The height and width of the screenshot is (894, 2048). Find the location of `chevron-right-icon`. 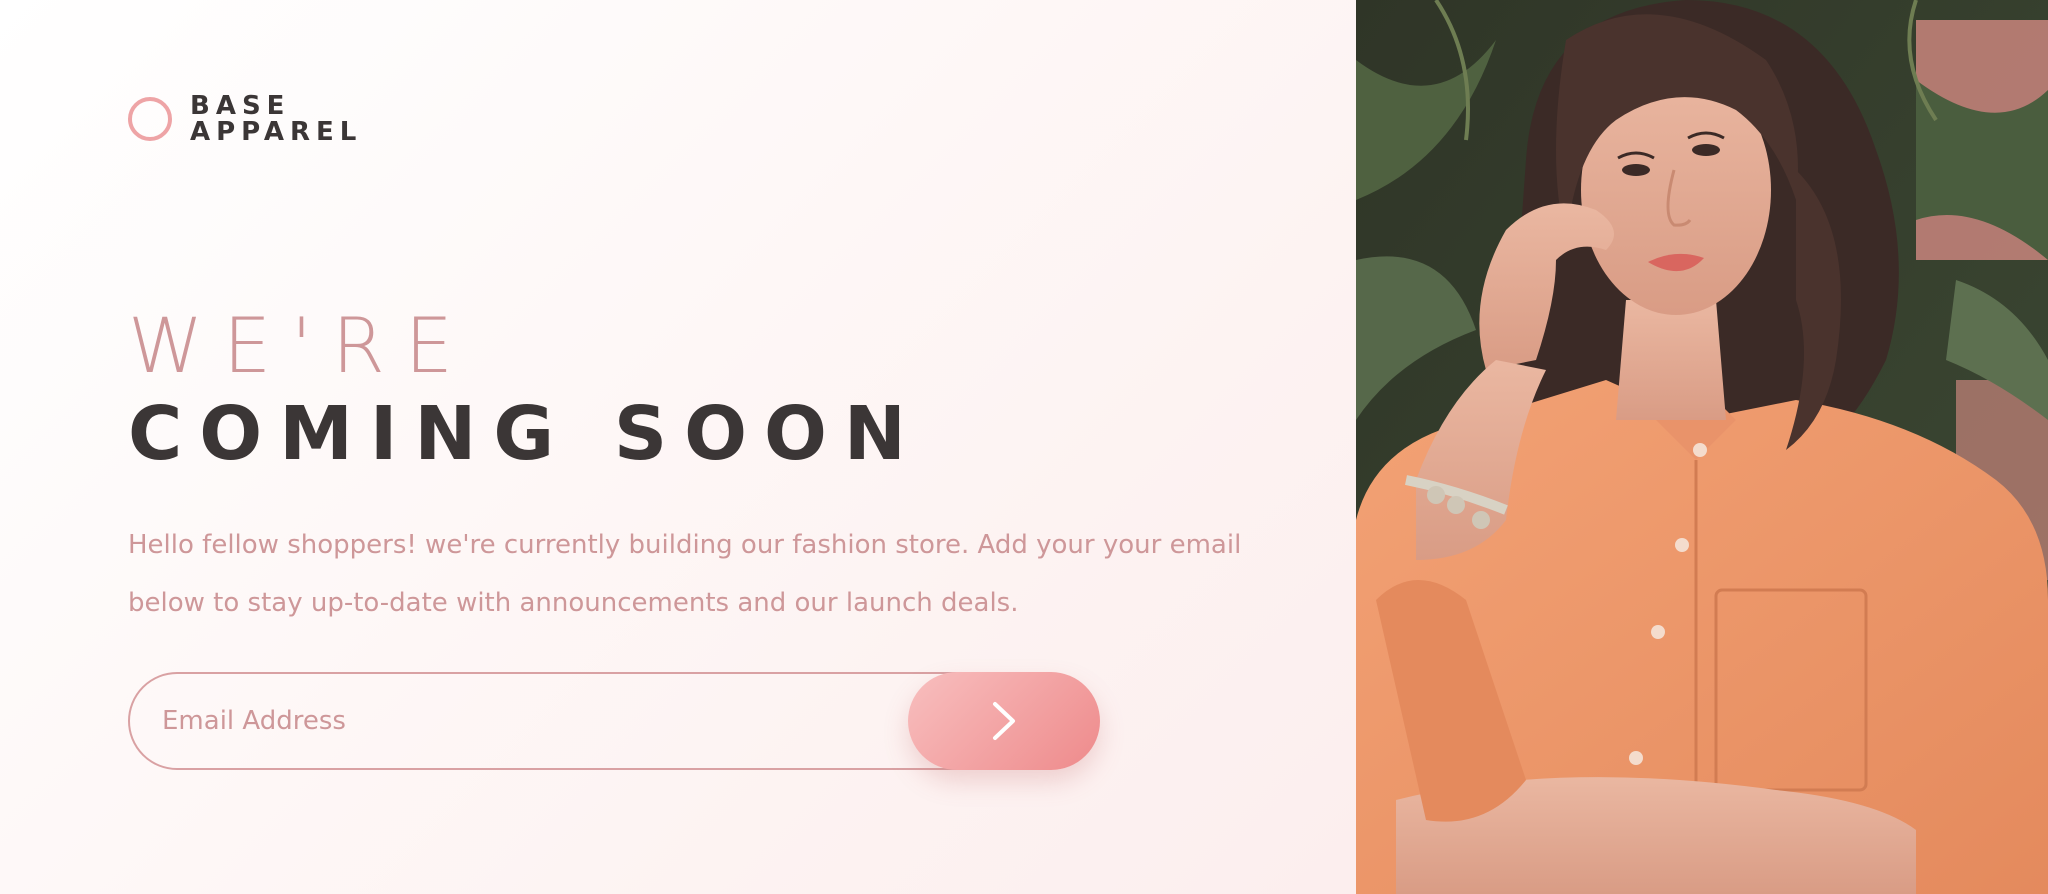

chevron-right-icon is located at coordinates (1004, 721).